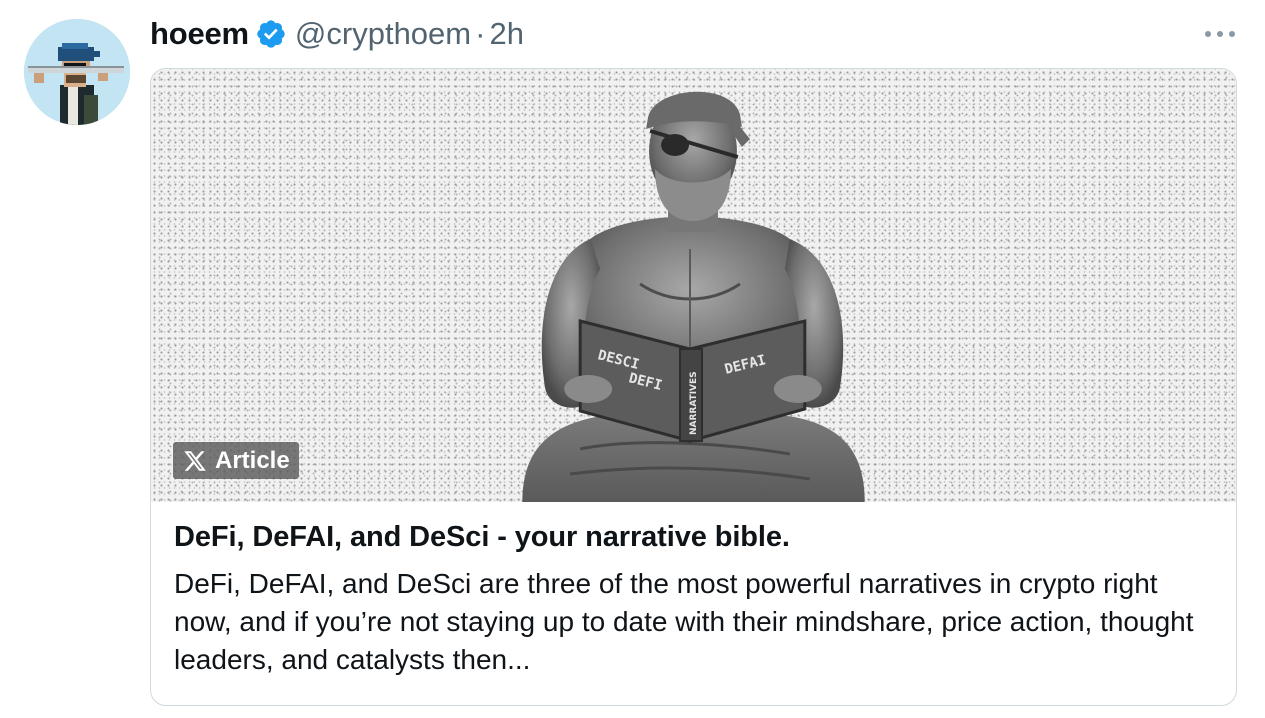 This screenshot has height=718, width=1265. I want to click on handle: @crypthoem, so click(383, 34).